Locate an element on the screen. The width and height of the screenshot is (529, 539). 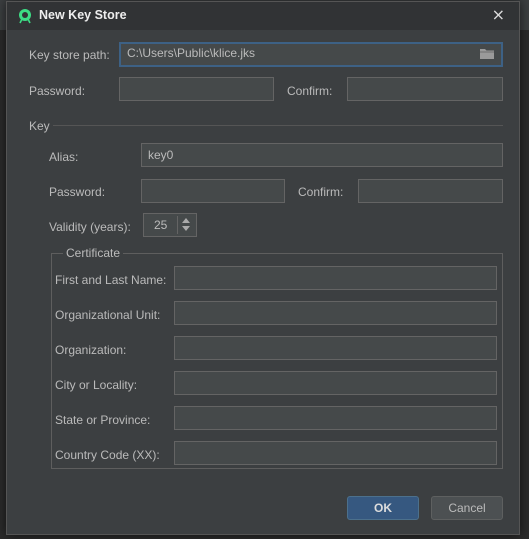
folder-icon is located at coordinates (487, 53).